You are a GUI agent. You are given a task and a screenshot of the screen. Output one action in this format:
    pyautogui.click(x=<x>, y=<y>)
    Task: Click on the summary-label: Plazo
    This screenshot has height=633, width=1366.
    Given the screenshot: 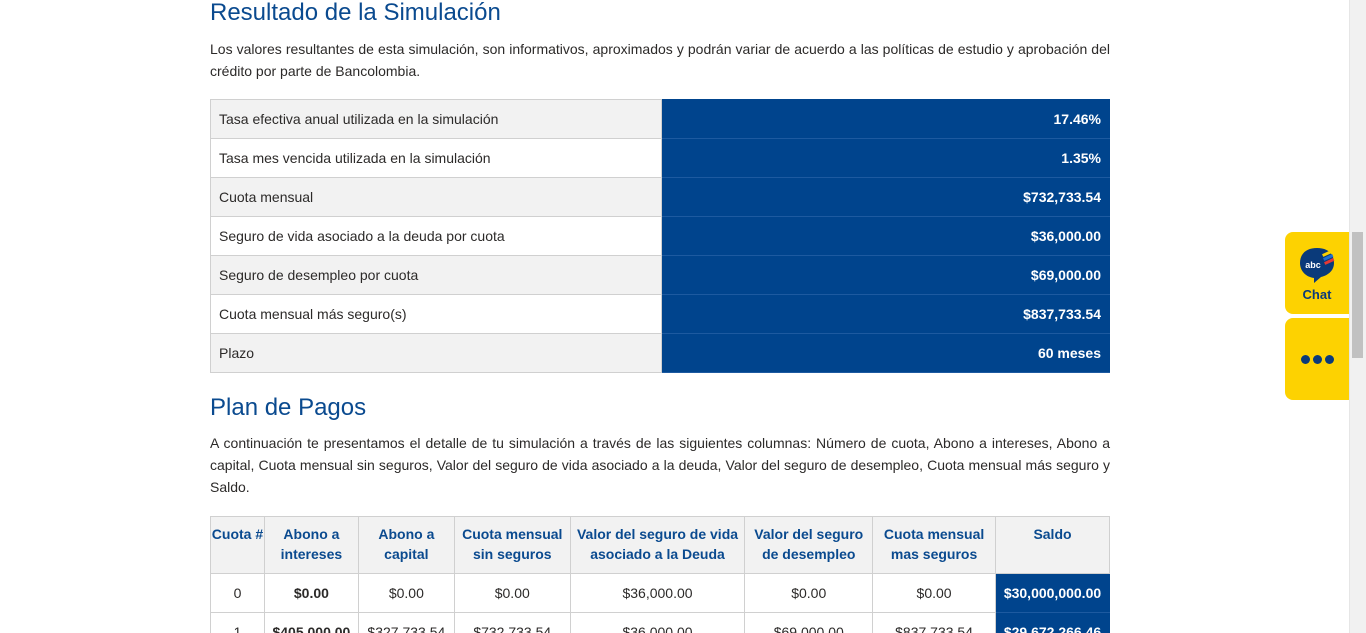 What is the action you would take?
    pyautogui.click(x=436, y=353)
    